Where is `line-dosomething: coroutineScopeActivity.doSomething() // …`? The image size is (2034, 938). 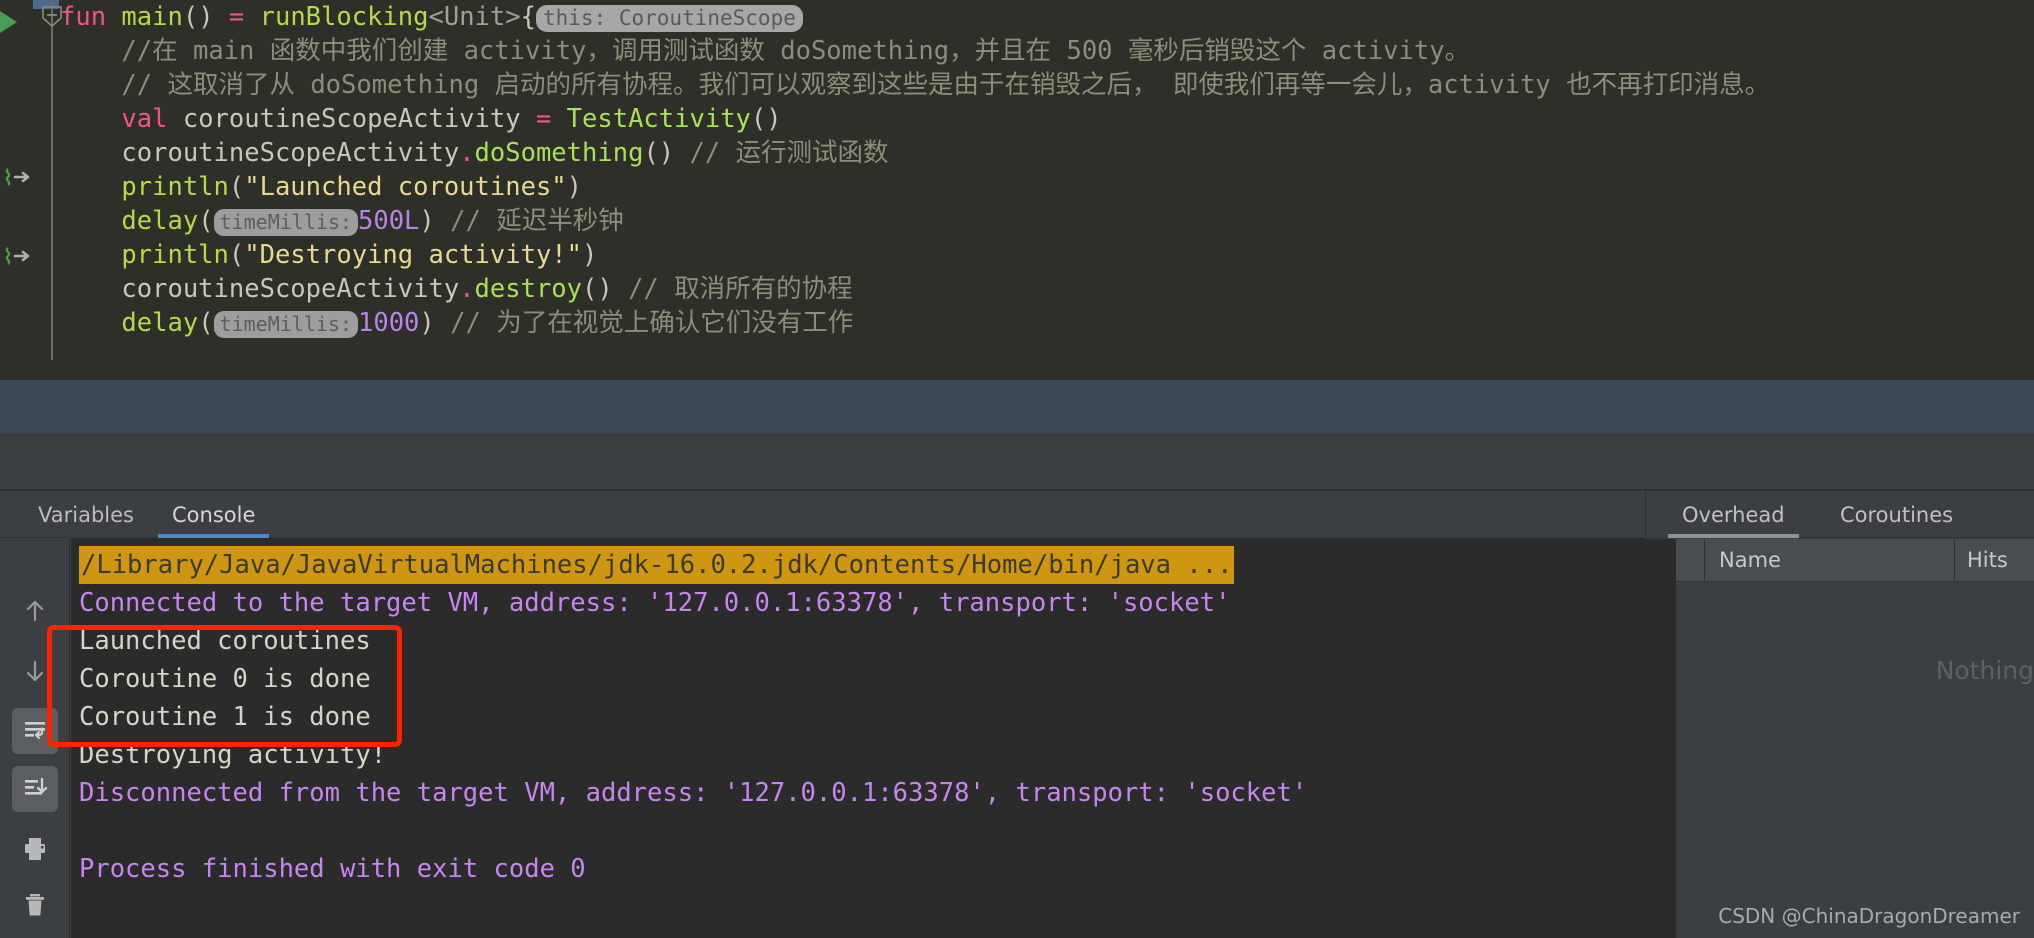
line-dosomething: coroutineScopeActivity.doSomething() // … is located at coordinates (1047, 153).